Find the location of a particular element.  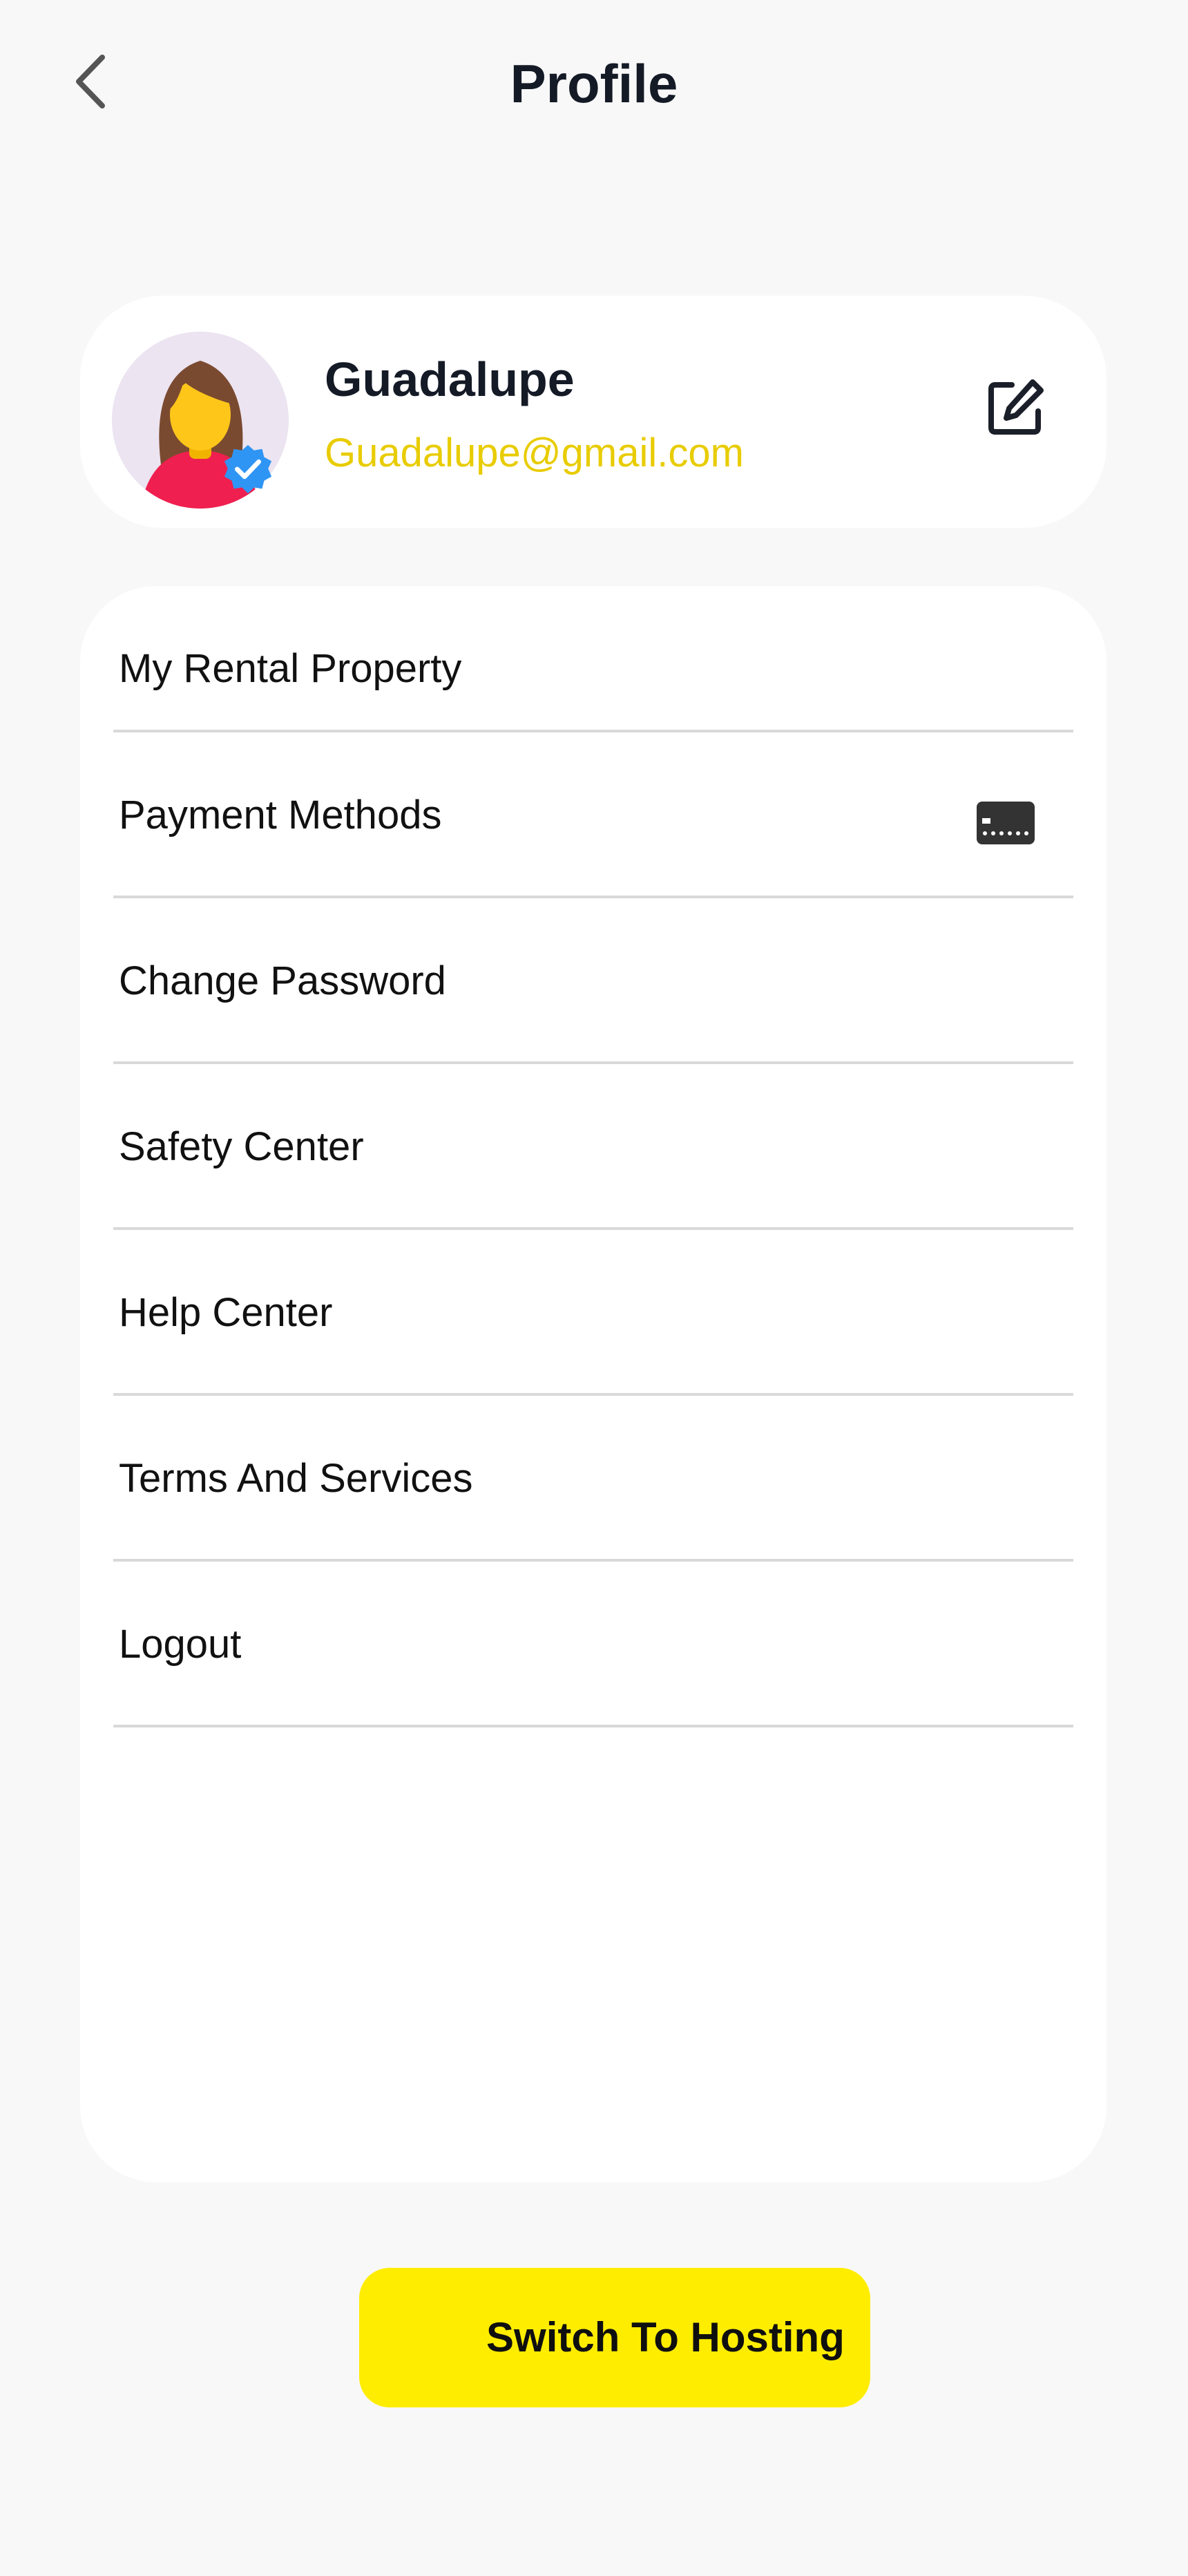

edit-profile-button is located at coordinates (1016, 407).